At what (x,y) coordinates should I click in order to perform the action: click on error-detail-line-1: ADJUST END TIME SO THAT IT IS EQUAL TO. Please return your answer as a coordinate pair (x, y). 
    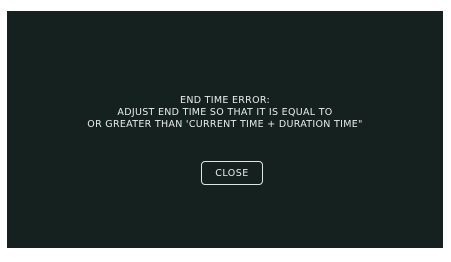
    Looking at the image, I should click on (225, 112).